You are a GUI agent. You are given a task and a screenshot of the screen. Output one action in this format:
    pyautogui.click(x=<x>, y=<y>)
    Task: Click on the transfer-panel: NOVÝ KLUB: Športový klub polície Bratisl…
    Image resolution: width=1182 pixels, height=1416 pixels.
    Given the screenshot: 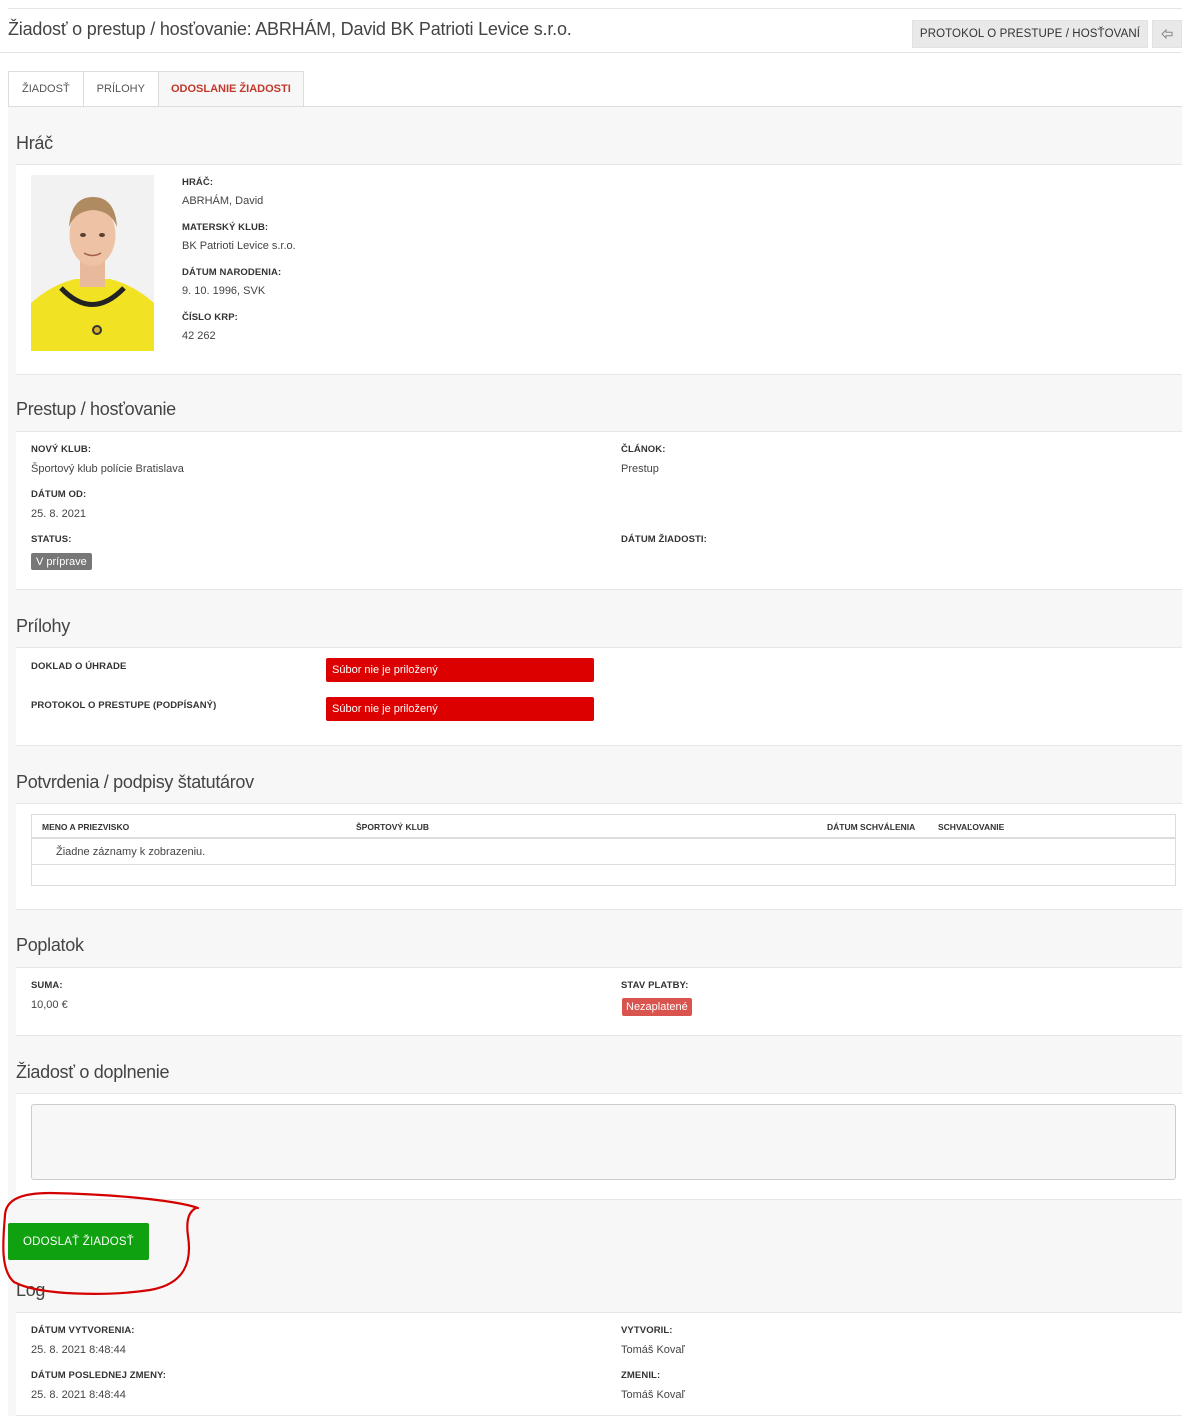 What is the action you would take?
    pyautogui.click(x=599, y=510)
    